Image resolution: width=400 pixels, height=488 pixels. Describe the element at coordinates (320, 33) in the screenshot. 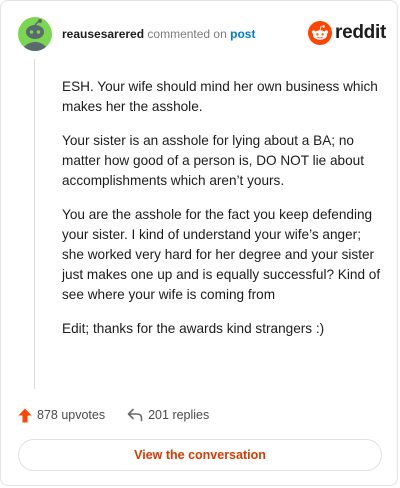

I see `reddit-logo-icon` at that location.